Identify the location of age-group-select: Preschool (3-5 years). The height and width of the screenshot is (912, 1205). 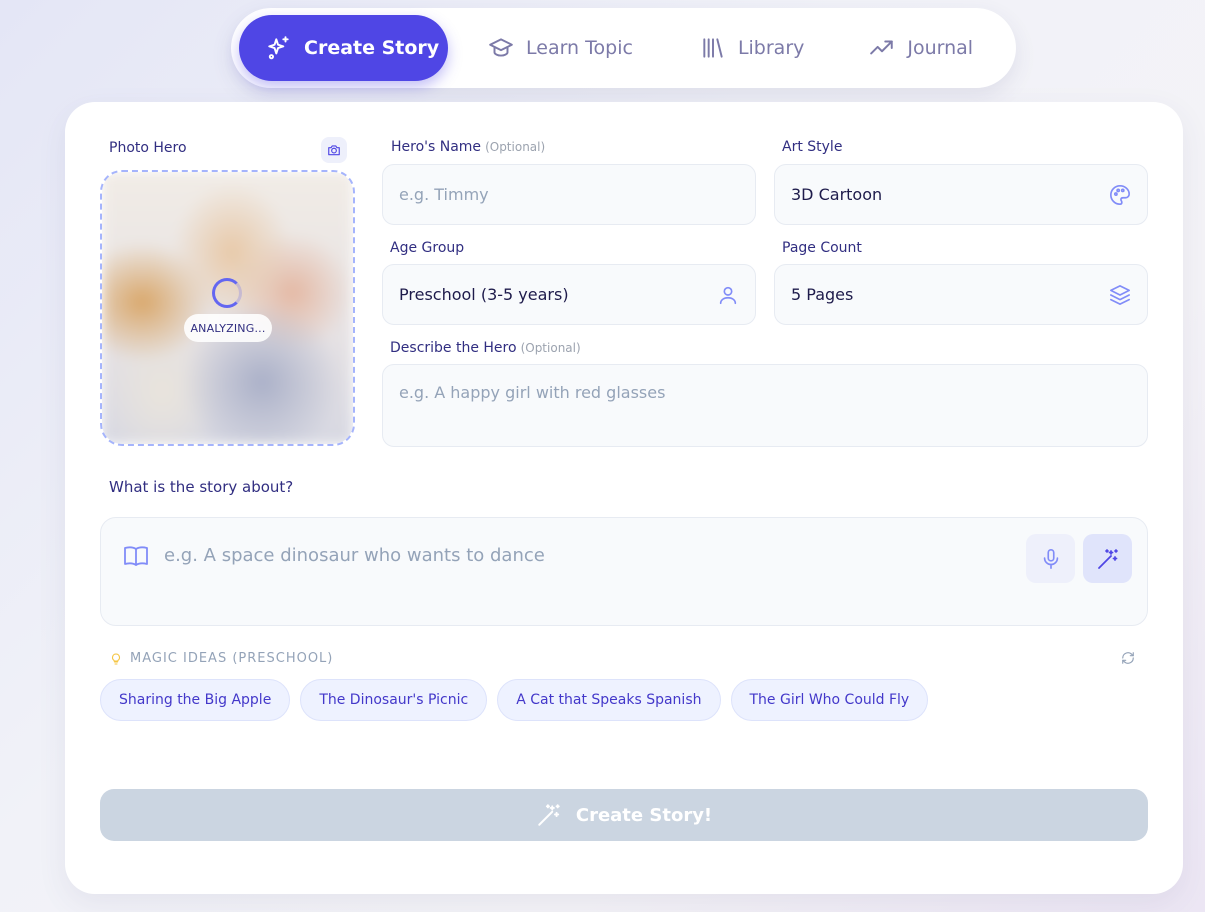
(569, 294).